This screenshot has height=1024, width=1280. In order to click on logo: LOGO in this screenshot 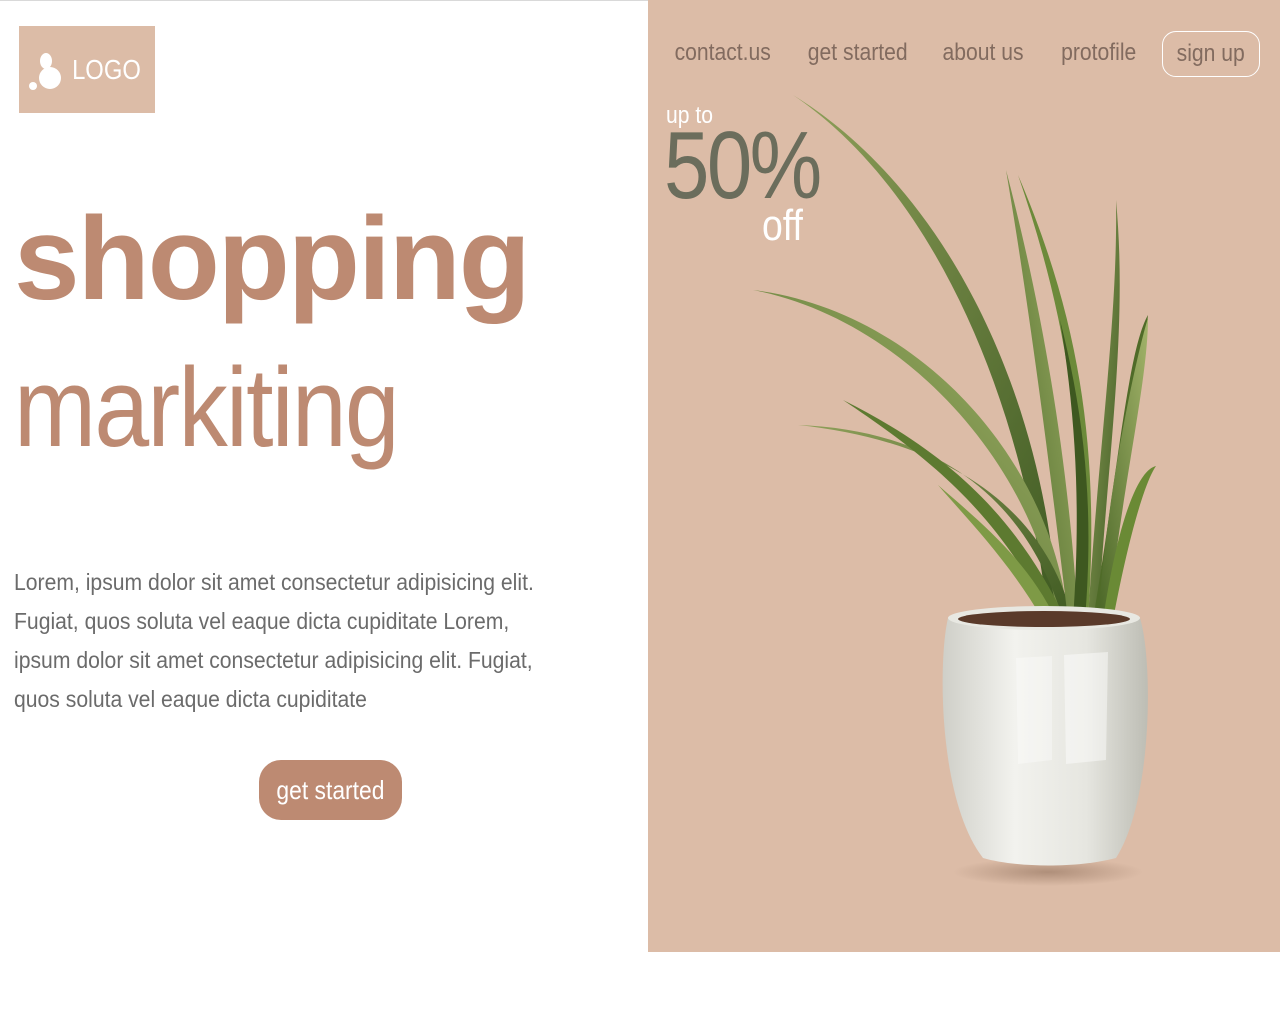, I will do `click(87, 69)`.